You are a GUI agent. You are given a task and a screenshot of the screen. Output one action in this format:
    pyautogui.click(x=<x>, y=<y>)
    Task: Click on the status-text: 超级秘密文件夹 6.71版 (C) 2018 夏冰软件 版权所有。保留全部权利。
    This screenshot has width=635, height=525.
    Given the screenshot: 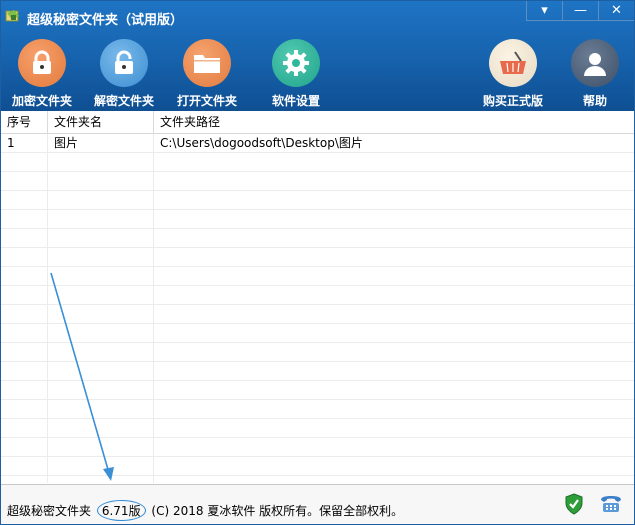 What is the action you would take?
    pyautogui.click(x=205, y=510)
    